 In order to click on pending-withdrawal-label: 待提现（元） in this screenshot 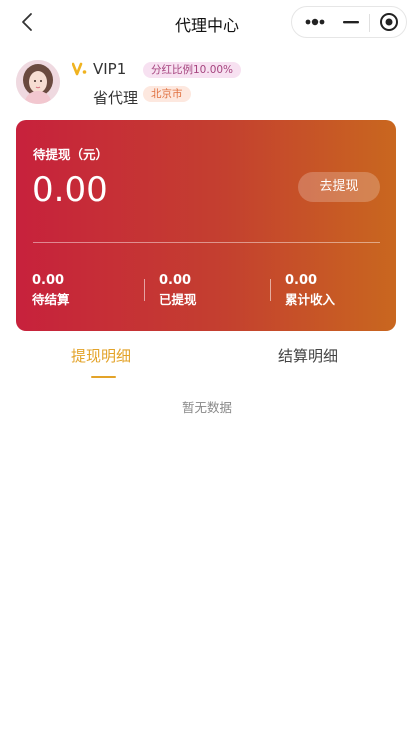, I will do `click(71, 154)`.